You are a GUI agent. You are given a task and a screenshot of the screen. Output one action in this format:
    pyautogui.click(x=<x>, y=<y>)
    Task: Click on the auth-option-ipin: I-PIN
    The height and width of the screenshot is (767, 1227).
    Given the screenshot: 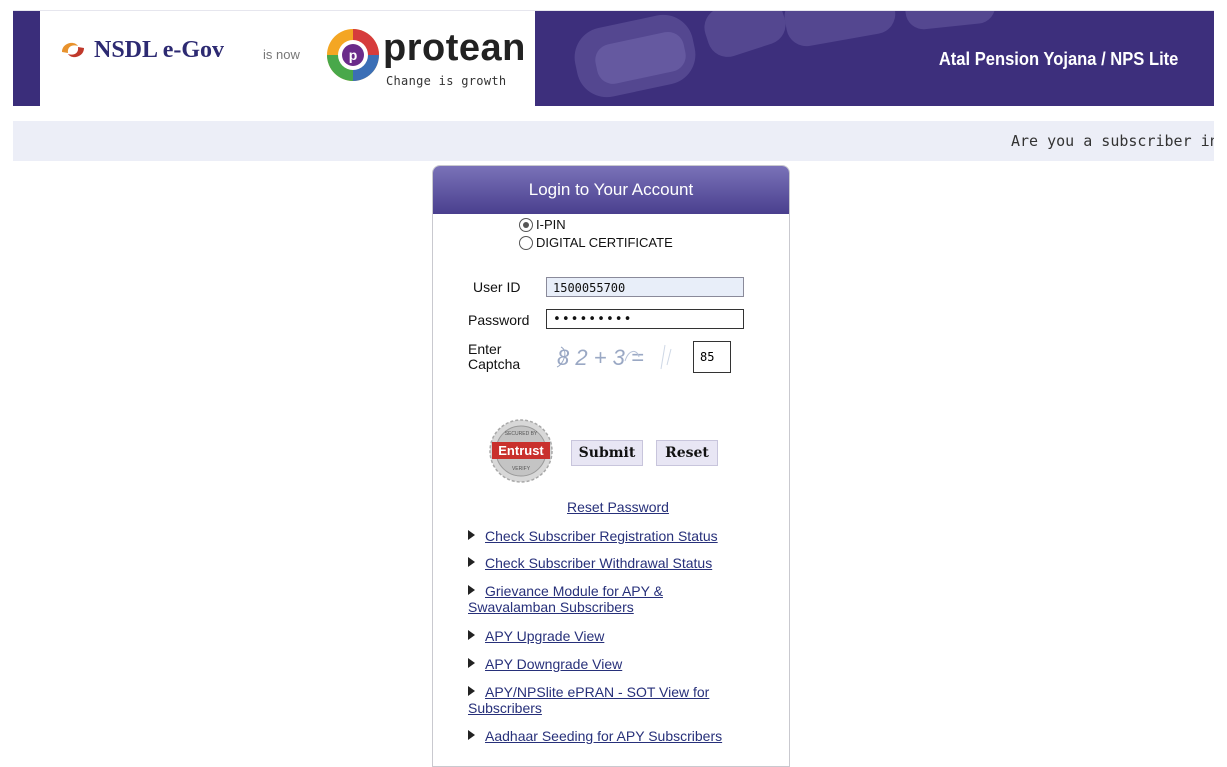 What is the action you would take?
    pyautogui.click(x=542, y=224)
    